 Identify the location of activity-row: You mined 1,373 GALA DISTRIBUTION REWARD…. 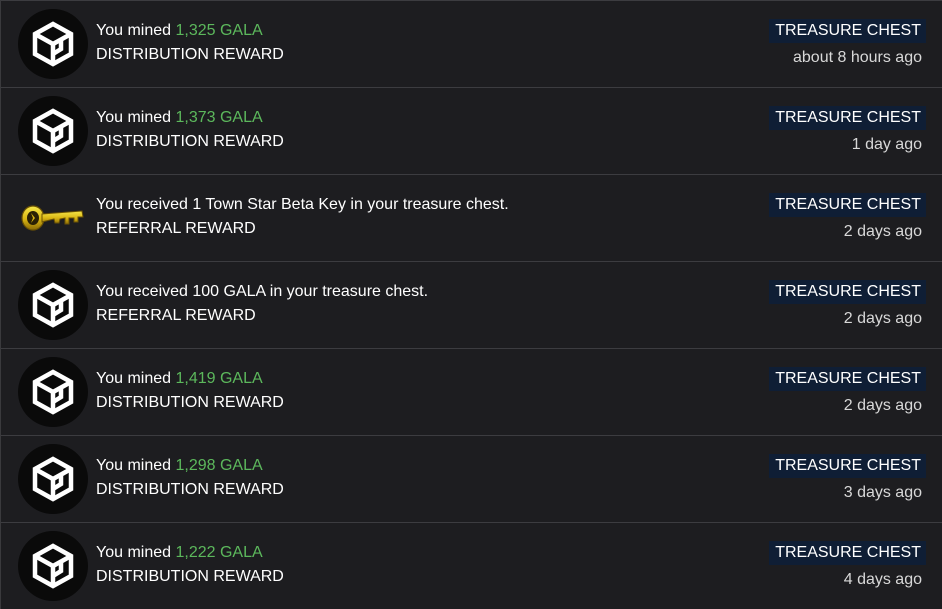
(471, 130).